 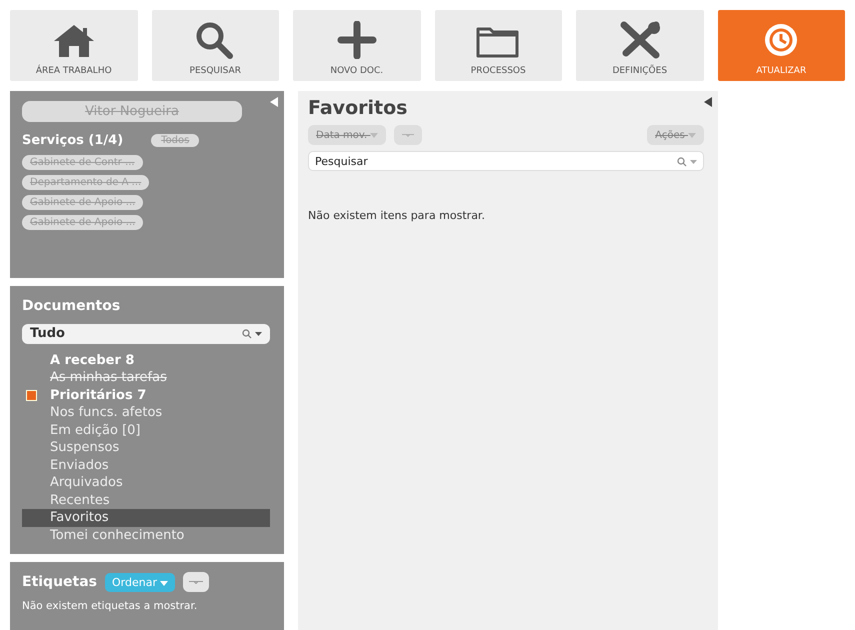 I want to click on tools-icon, so click(x=640, y=40).